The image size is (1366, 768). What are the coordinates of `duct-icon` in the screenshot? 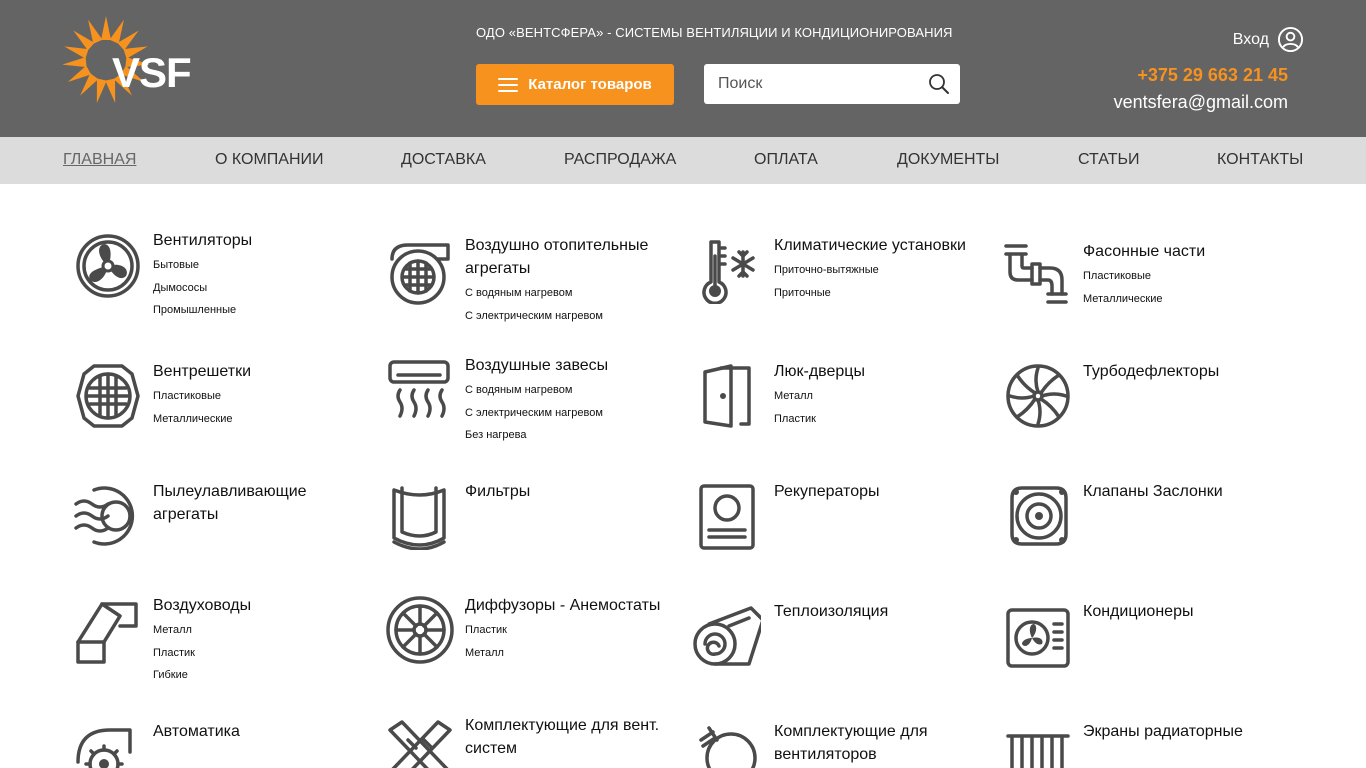 It's located at (108, 630).